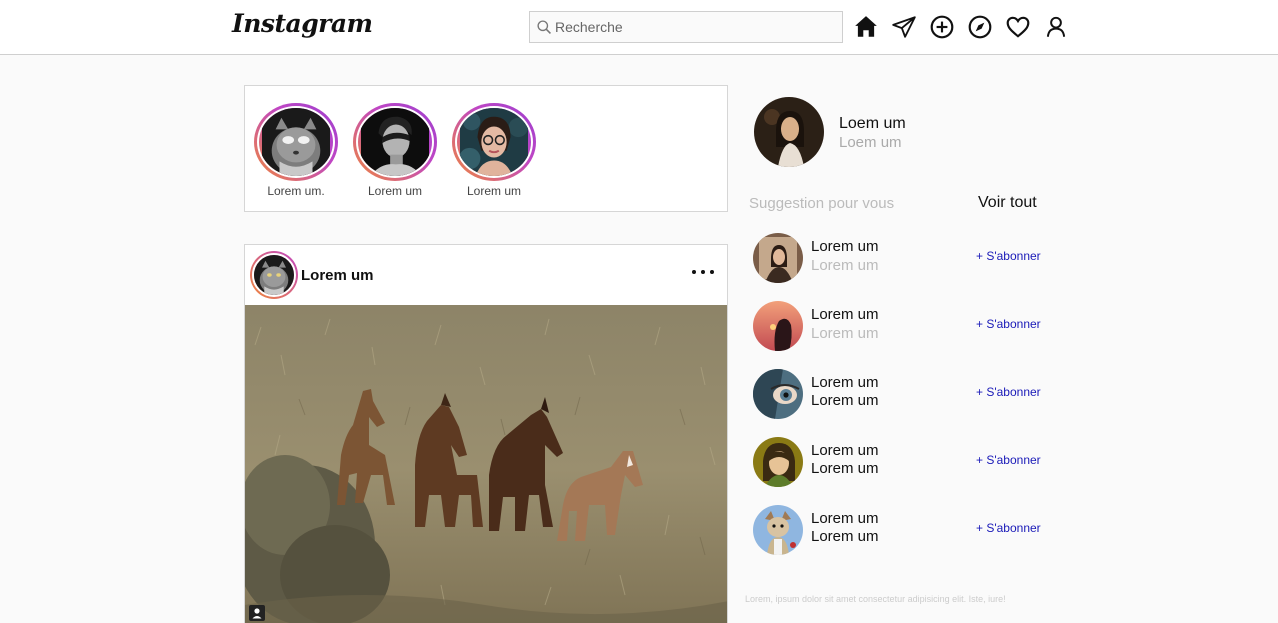 The height and width of the screenshot is (623, 1278). I want to click on add-post-icon, so click(942, 27).